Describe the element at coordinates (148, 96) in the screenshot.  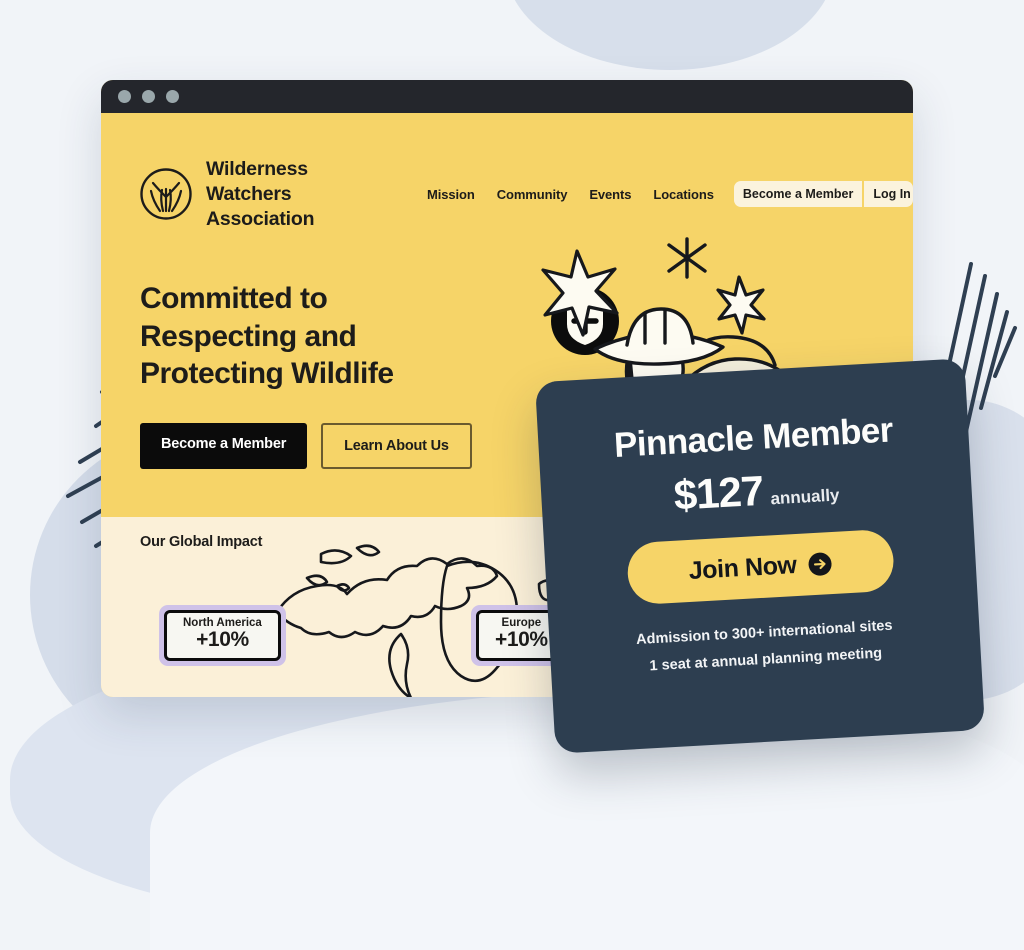
I see `minimize-dot-icon` at that location.